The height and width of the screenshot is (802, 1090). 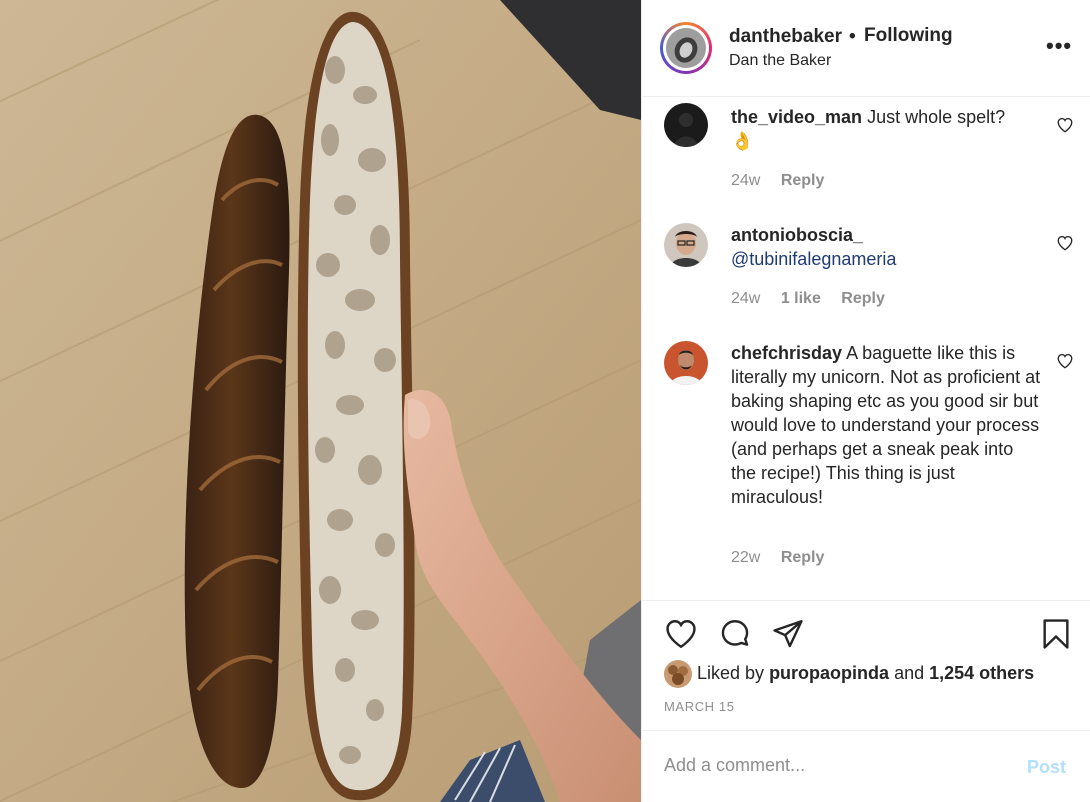 I want to click on comment-time: 22w, so click(x=746, y=557).